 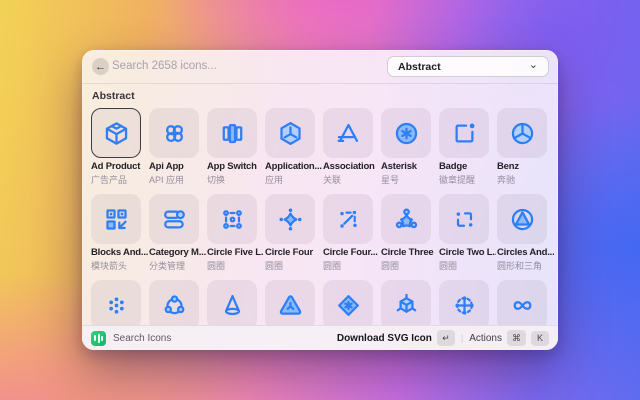 What do you see at coordinates (216, 180) in the screenshot?
I see `icon-label-zh: 切换` at bounding box center [216, 180].